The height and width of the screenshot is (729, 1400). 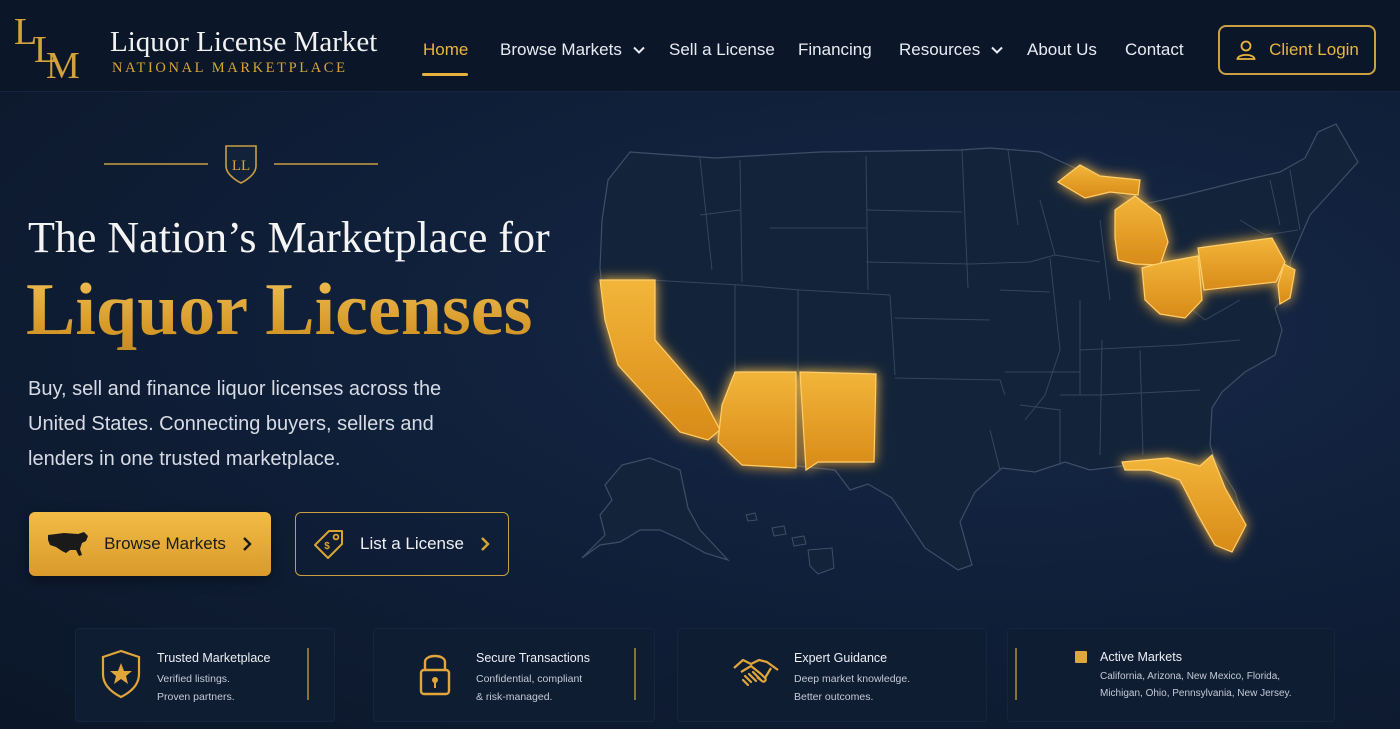 I want to click on price-tag-icon: $, so click(x=329, y=544).